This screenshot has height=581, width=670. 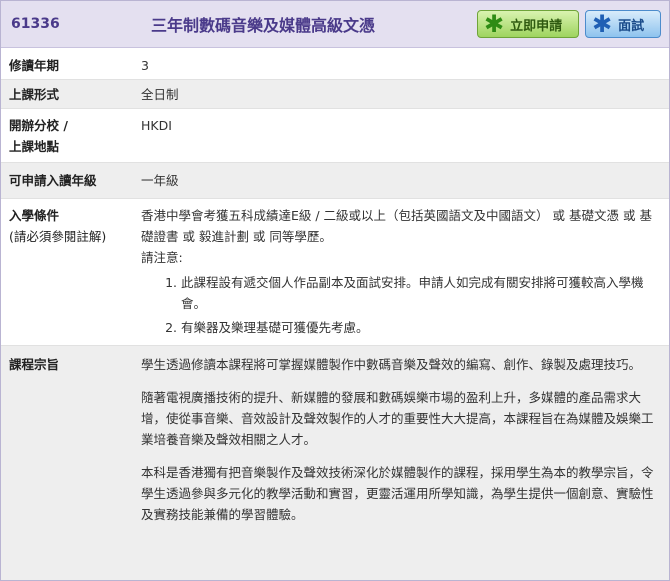 What do you see at coordinates (53, 180) in the screenshot?
I see `entry-year-label: 可申請入讀年級` at bounding box center [53, 180].